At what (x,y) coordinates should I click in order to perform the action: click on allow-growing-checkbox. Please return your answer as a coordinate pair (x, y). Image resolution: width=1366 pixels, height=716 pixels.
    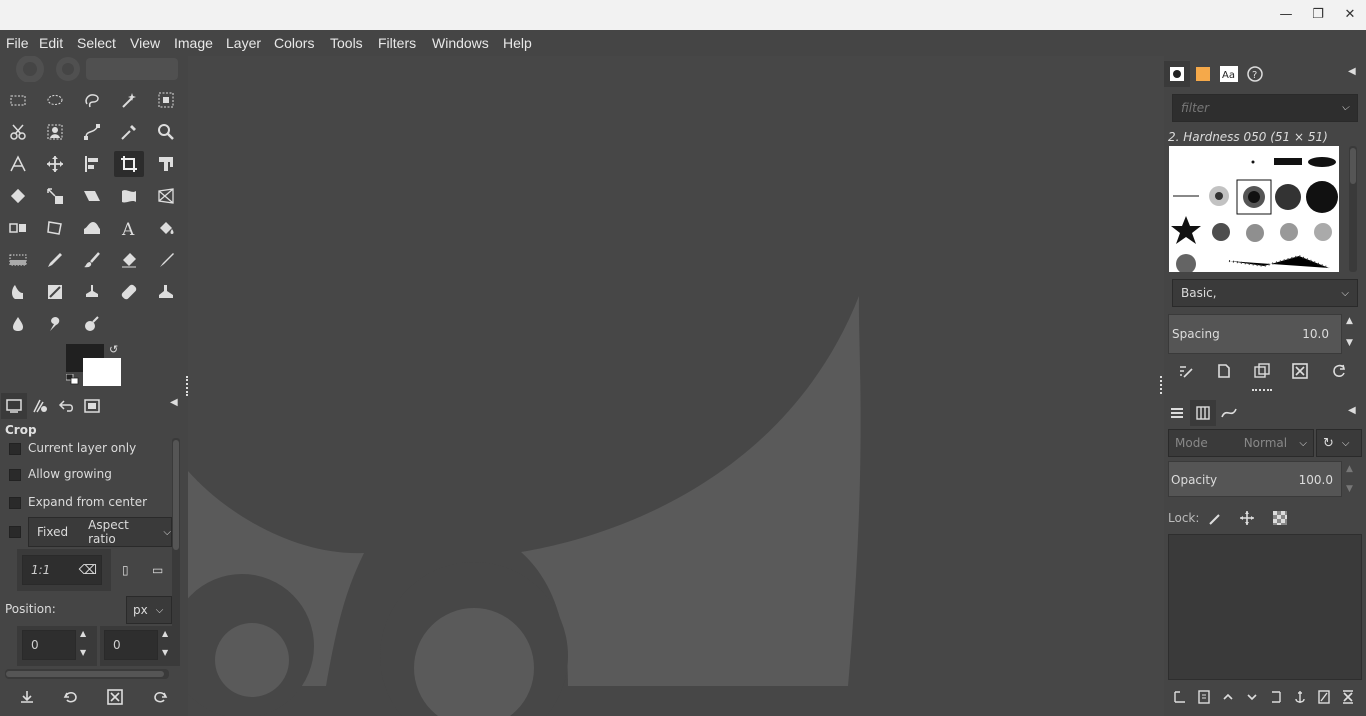
    Looking at the image, I should click on (15, 475).